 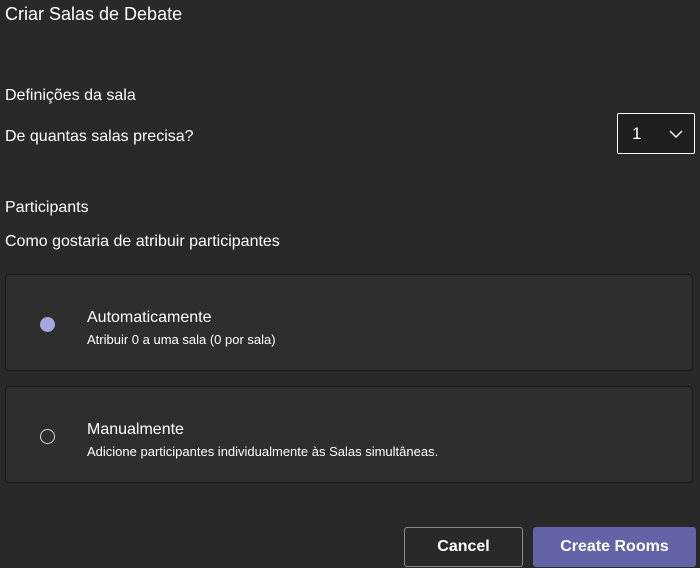 I want to click on option-manual-title: Manualmente, so click(x=135, y=429).